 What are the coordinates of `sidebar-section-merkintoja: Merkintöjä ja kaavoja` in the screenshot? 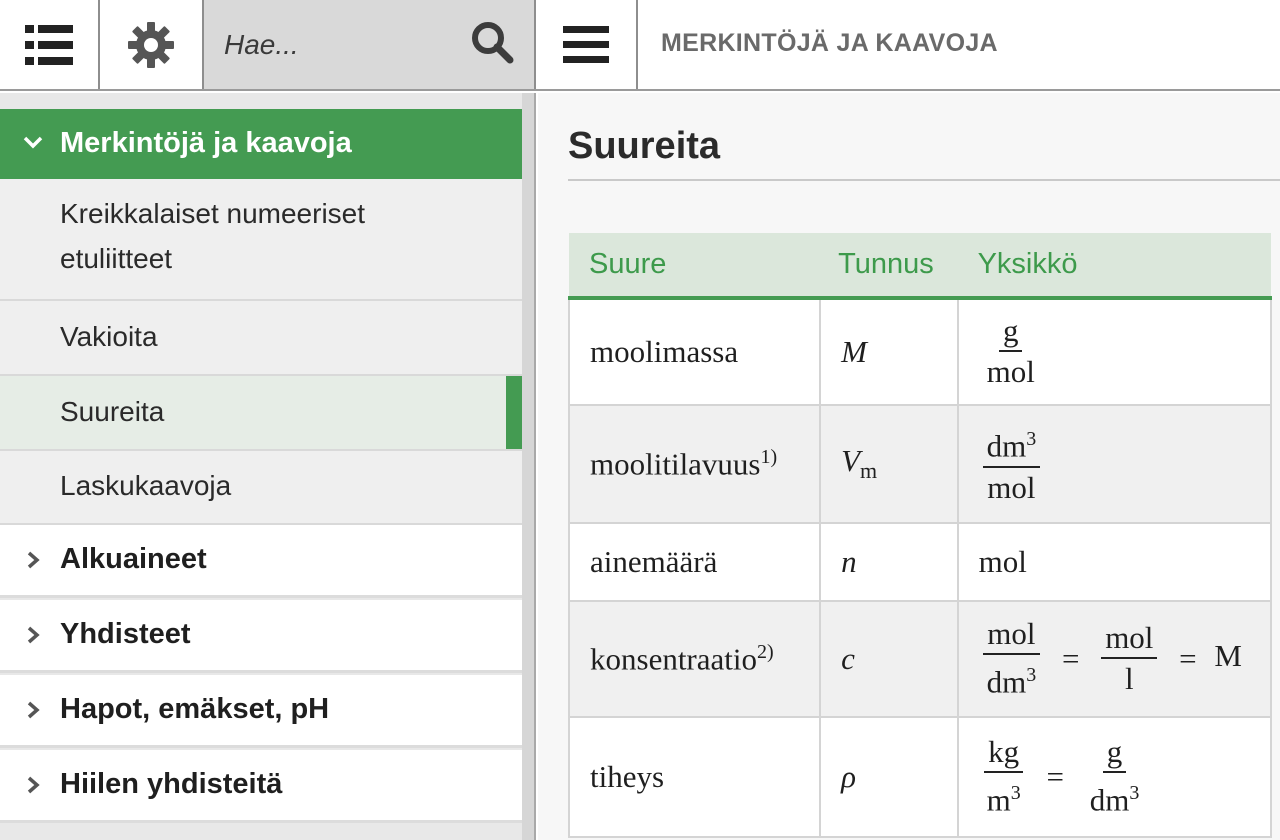 It's located at (261, 144).